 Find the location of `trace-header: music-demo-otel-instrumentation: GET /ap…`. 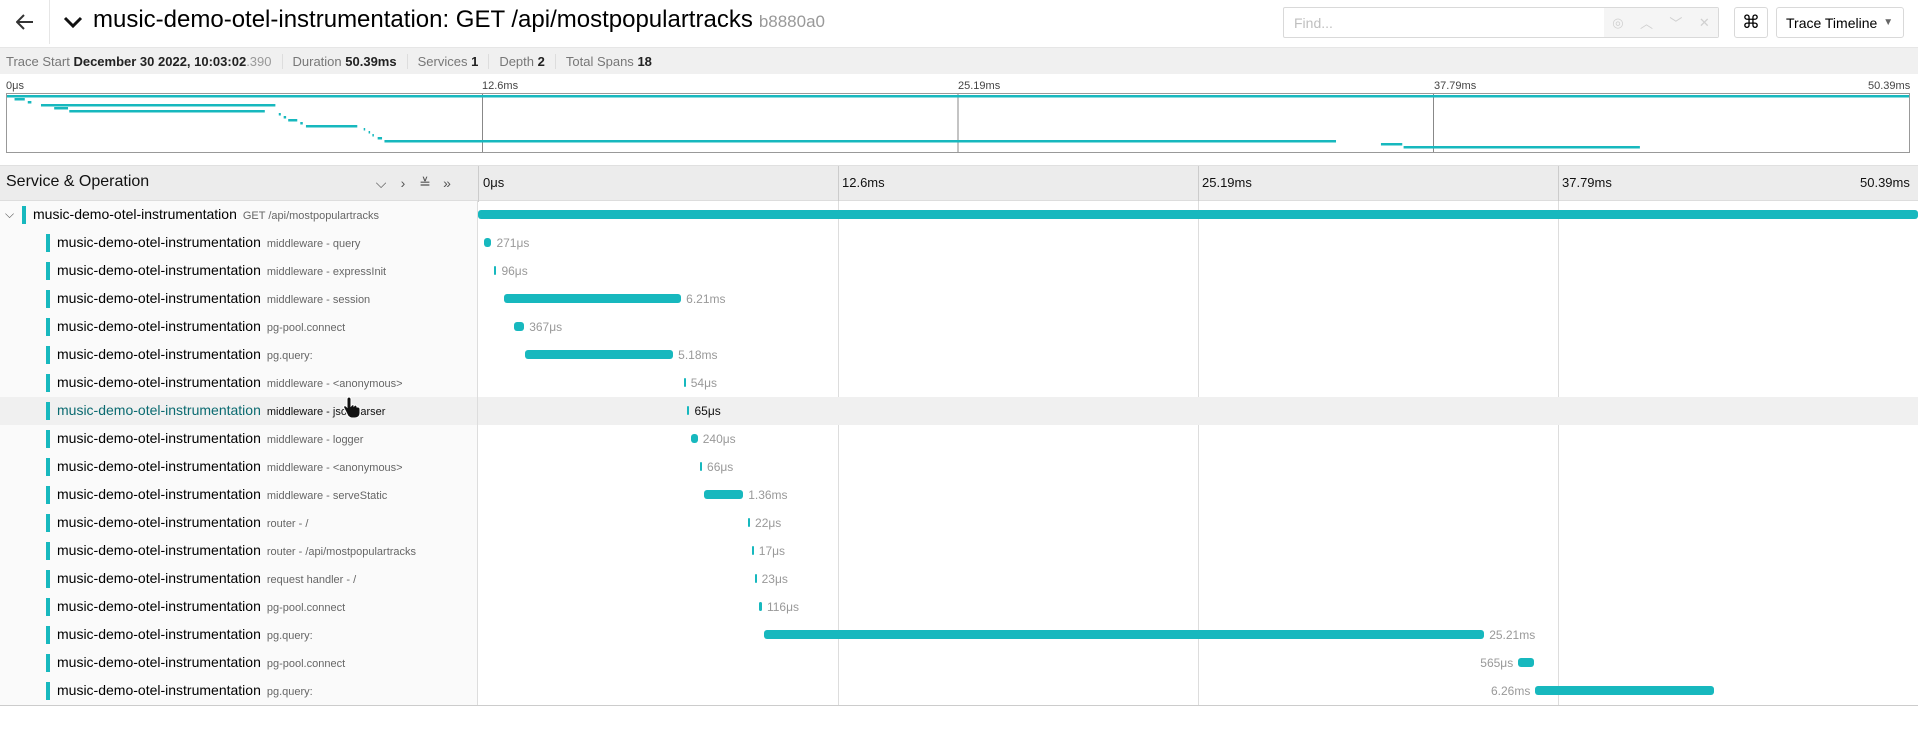

trace-header: music-demo-otel-instrumentation: GET /ap… is located at coordinates (959, 24).